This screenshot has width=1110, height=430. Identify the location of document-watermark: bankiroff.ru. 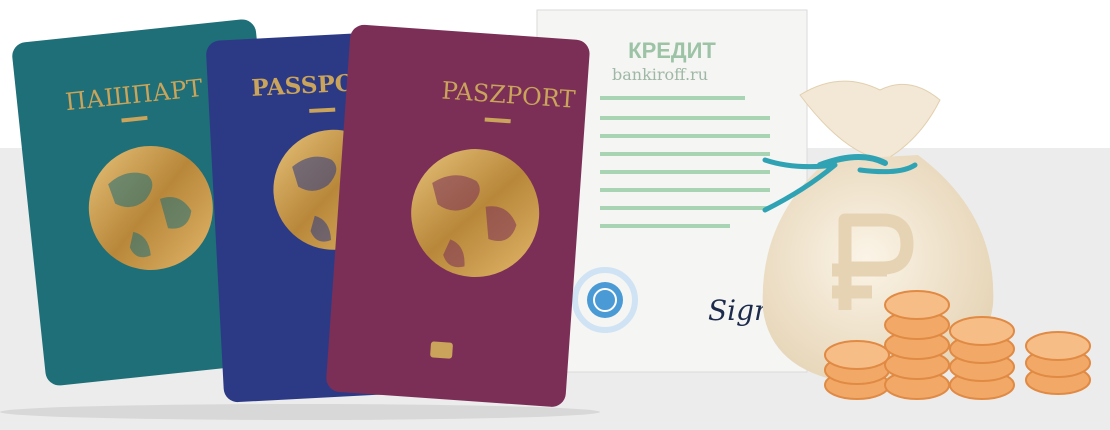
(660, 74).